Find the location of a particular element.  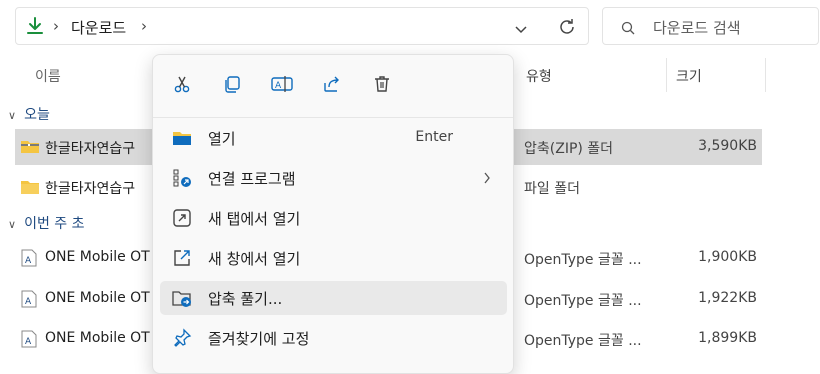

file-size: 1,922KB is located at coordinates (727, 298).